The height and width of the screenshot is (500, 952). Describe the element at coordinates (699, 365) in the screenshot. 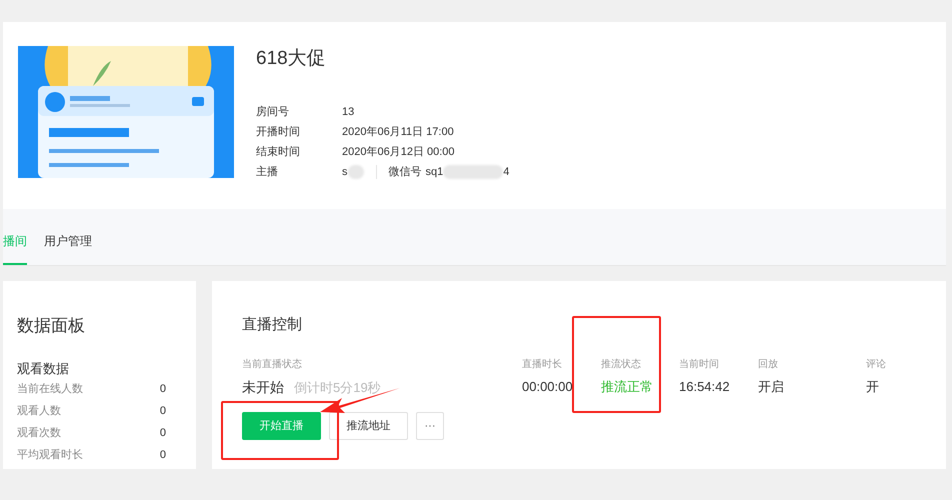

I see `metric-label: 当前时间` at that location.